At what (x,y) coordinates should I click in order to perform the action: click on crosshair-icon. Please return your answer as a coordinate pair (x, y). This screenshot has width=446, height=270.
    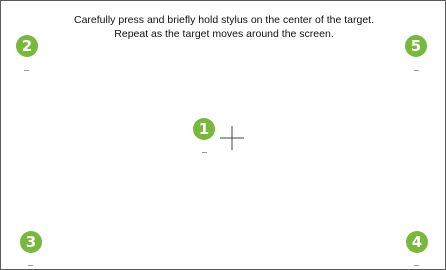
    Looking at the image, I should click on (232, 138).